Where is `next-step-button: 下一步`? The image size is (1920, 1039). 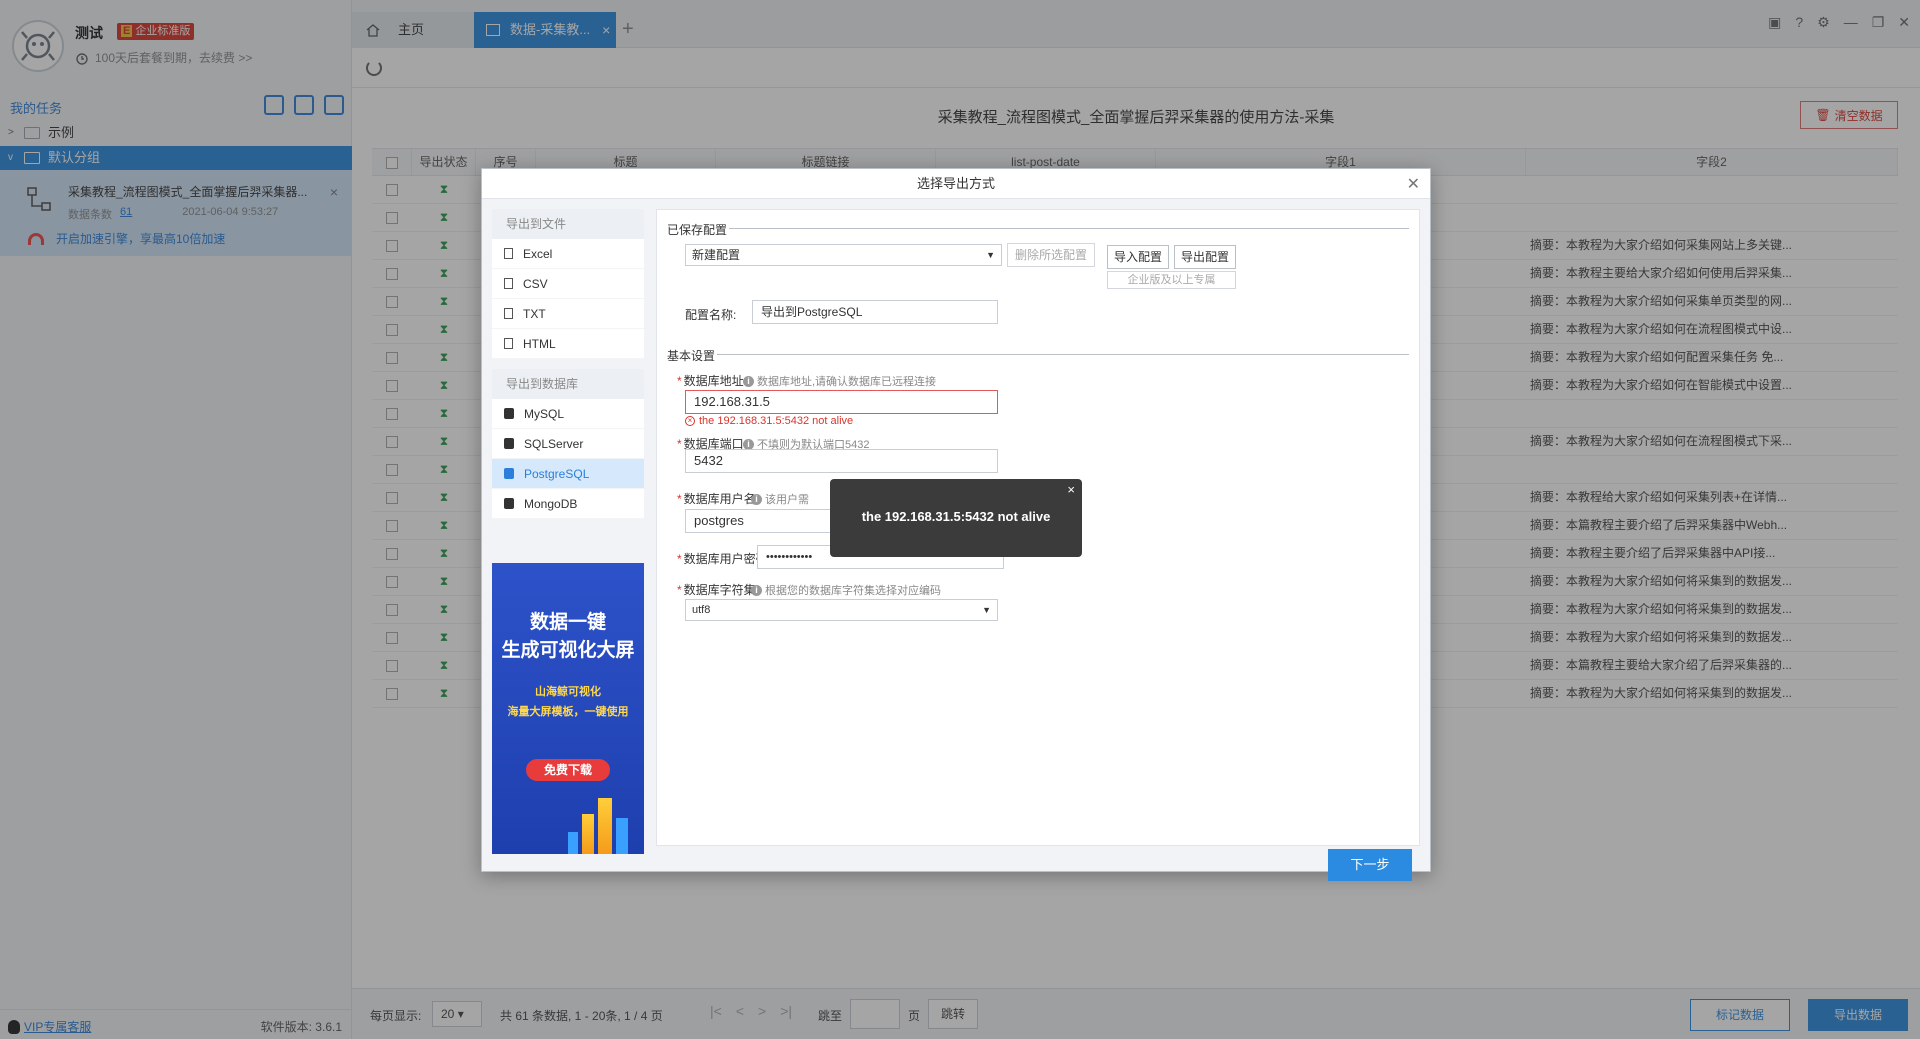 next-step-button: 下一步 is located at coordinates (1370, 865).